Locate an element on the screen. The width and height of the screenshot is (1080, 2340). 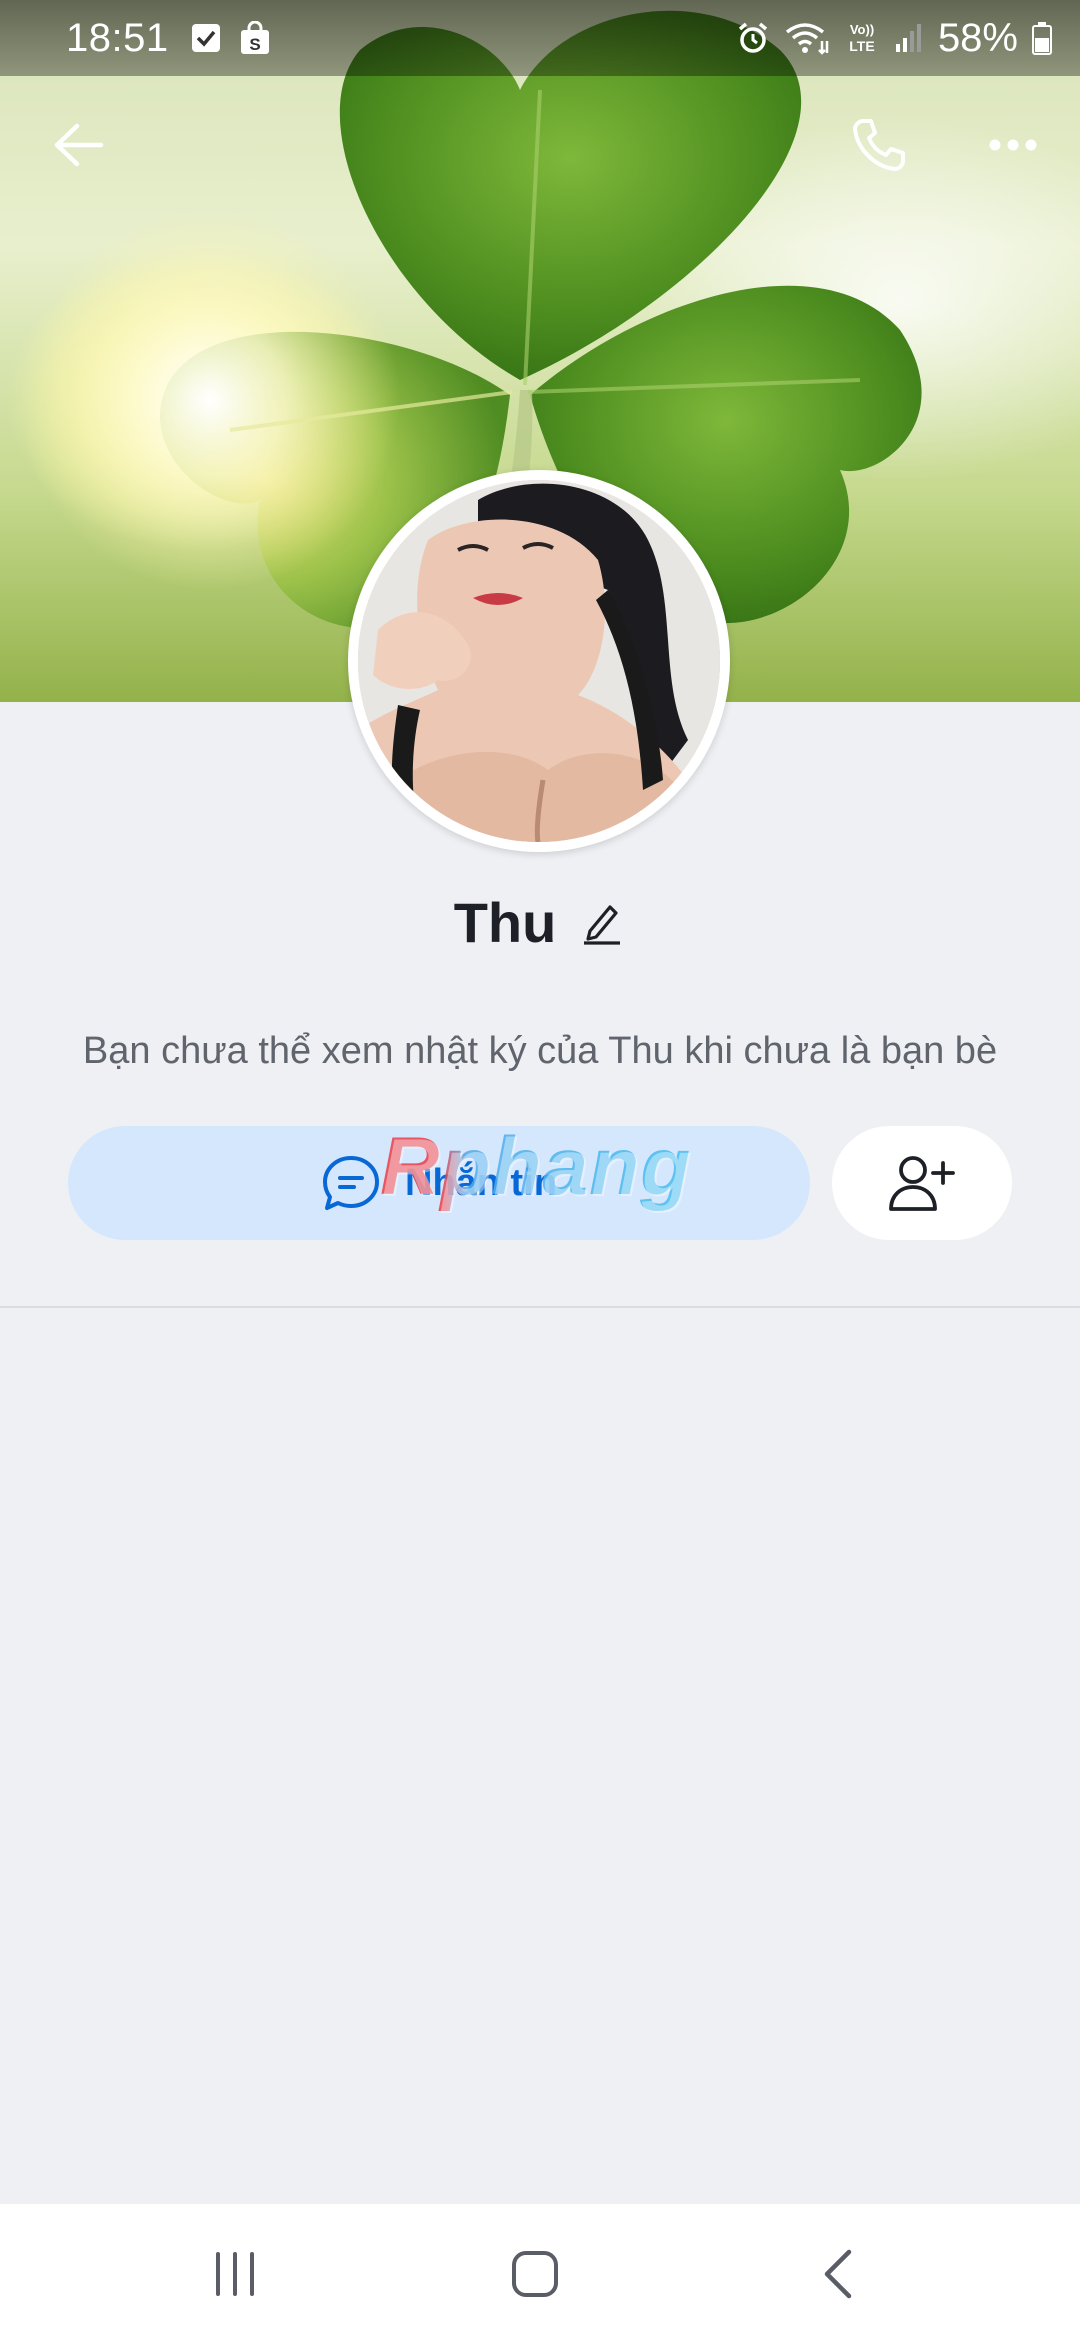
signal-icon is located at coordinates (909, 38).